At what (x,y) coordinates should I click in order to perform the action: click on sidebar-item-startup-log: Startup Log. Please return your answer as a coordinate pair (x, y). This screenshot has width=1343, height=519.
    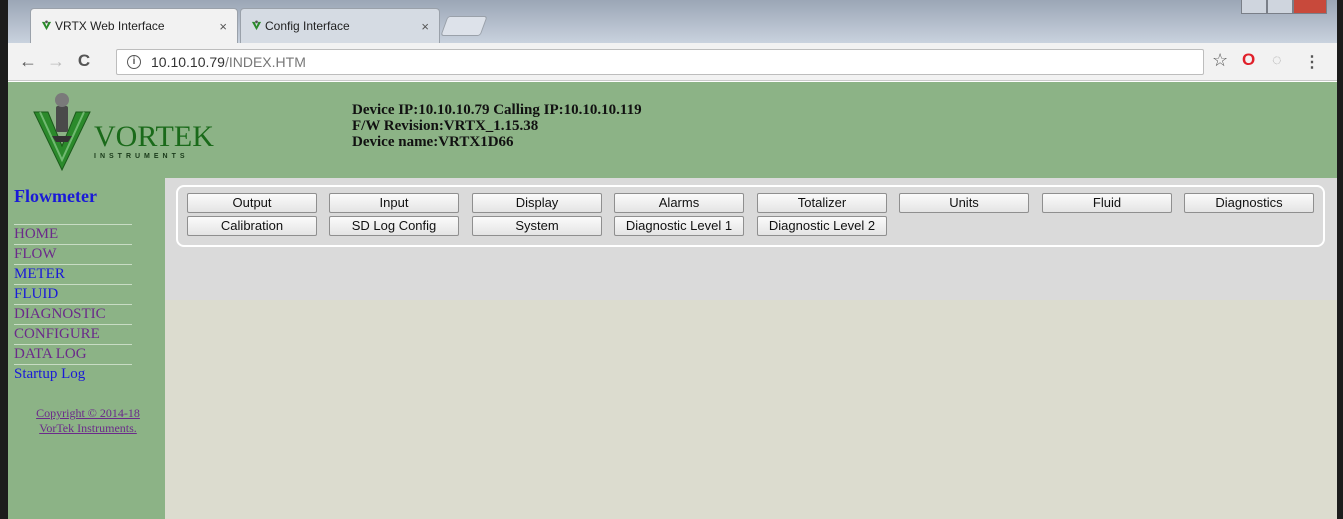
    Looking at the image, I should click on (73, 374).